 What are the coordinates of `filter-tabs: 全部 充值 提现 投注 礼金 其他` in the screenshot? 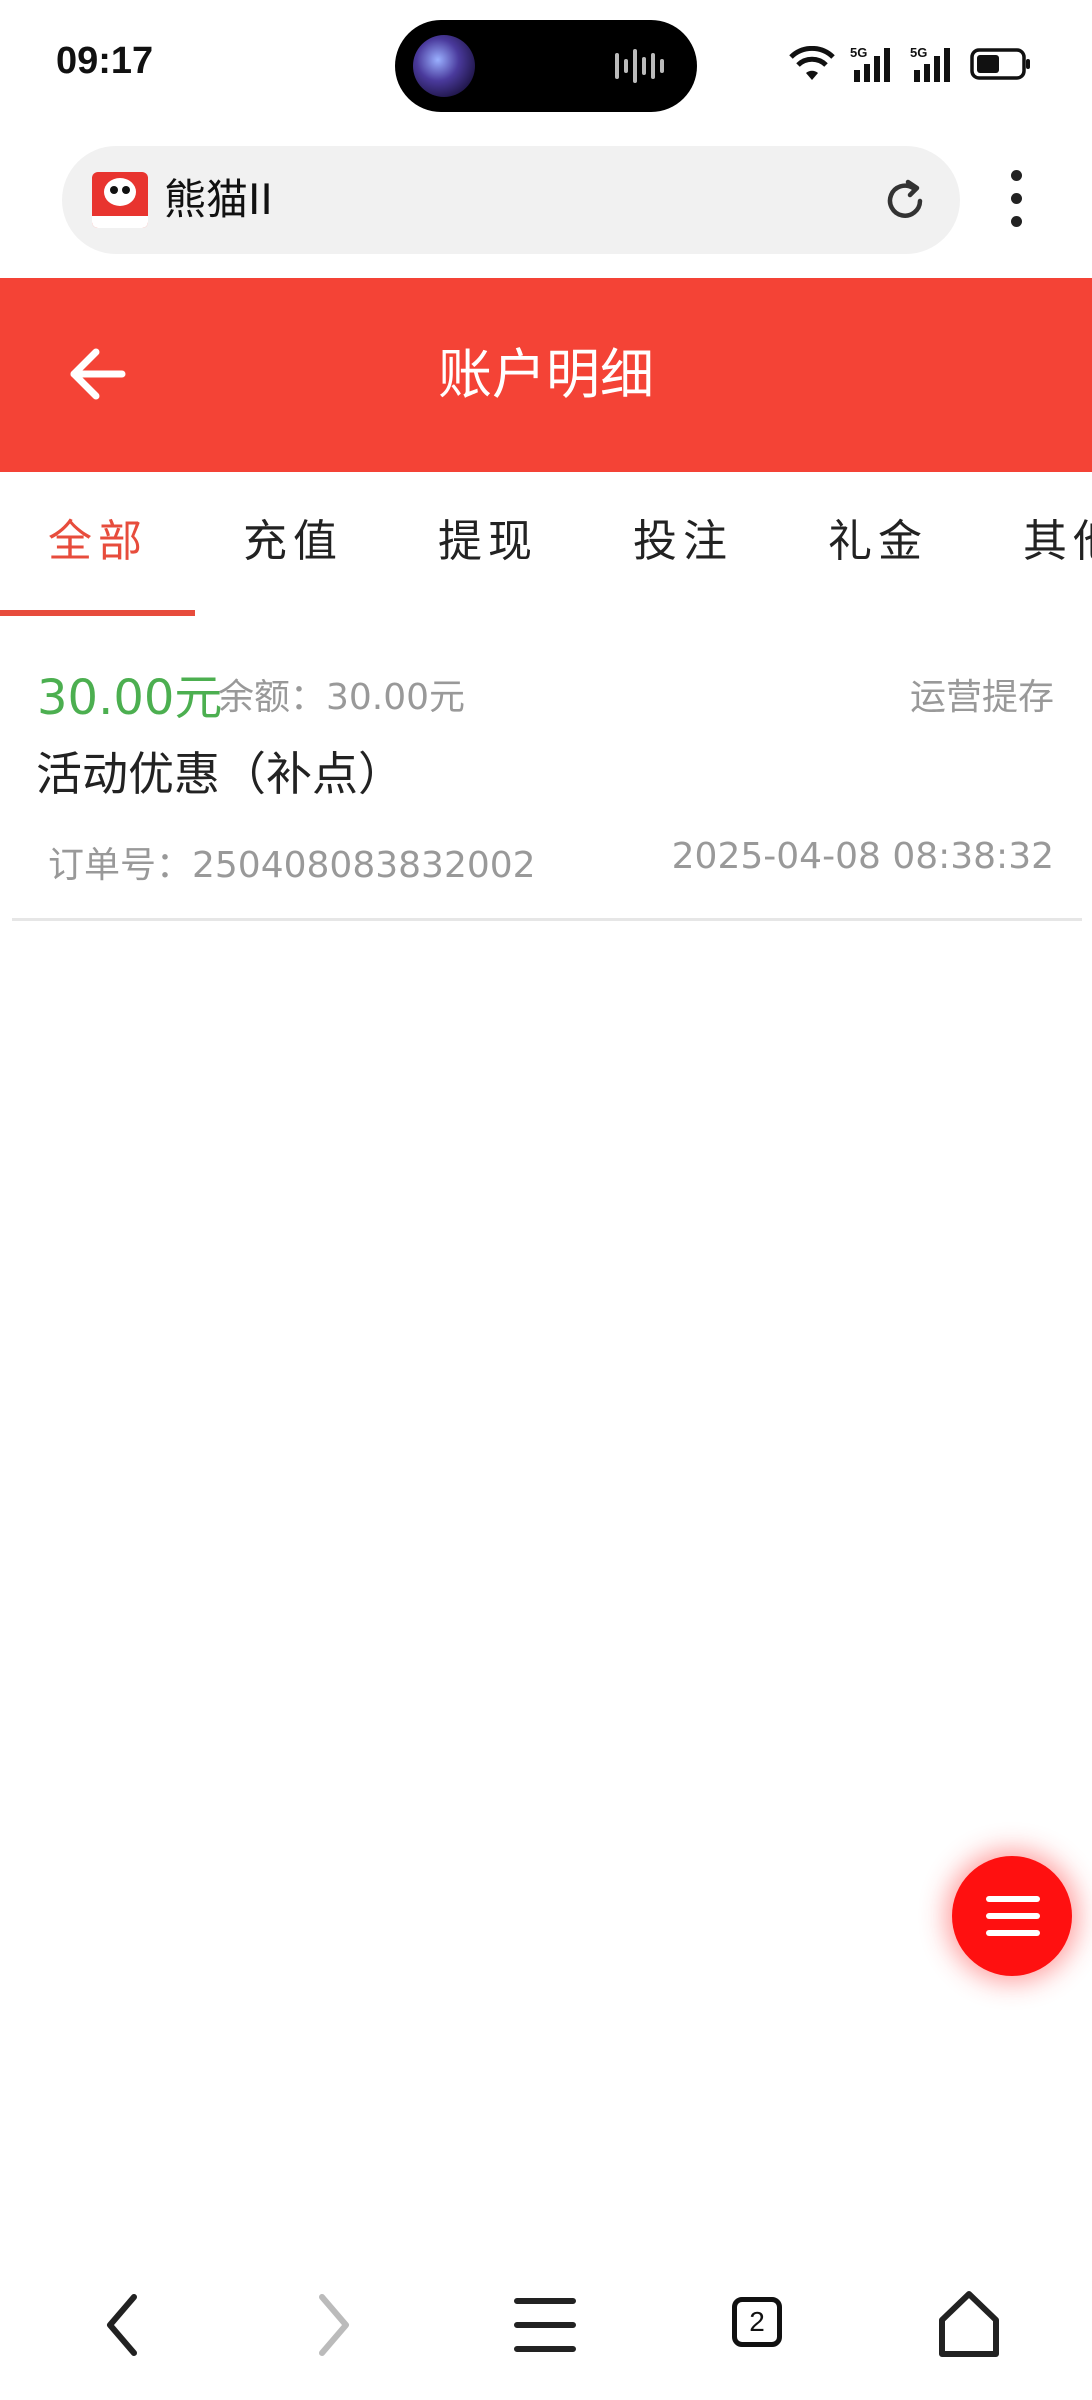 It's located at (546, 546).